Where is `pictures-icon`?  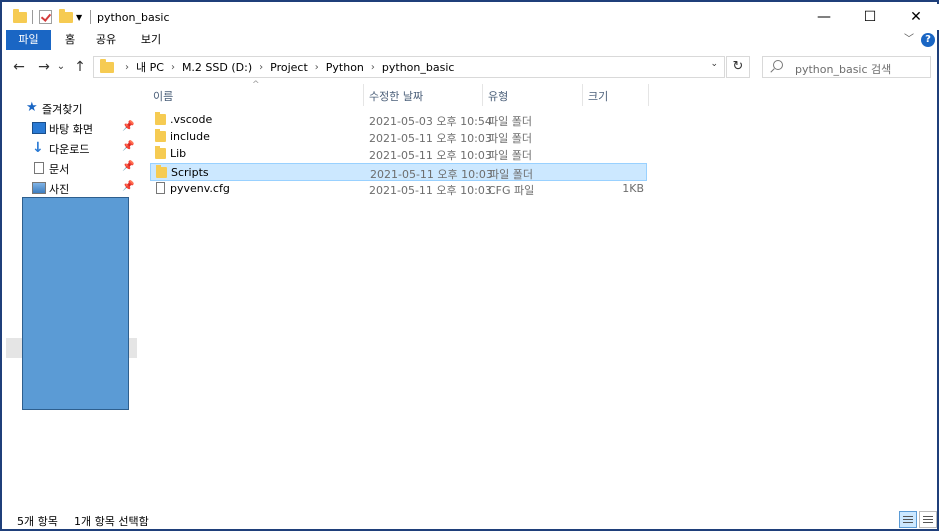
pictures-icon is located at coordinates (39, 188).